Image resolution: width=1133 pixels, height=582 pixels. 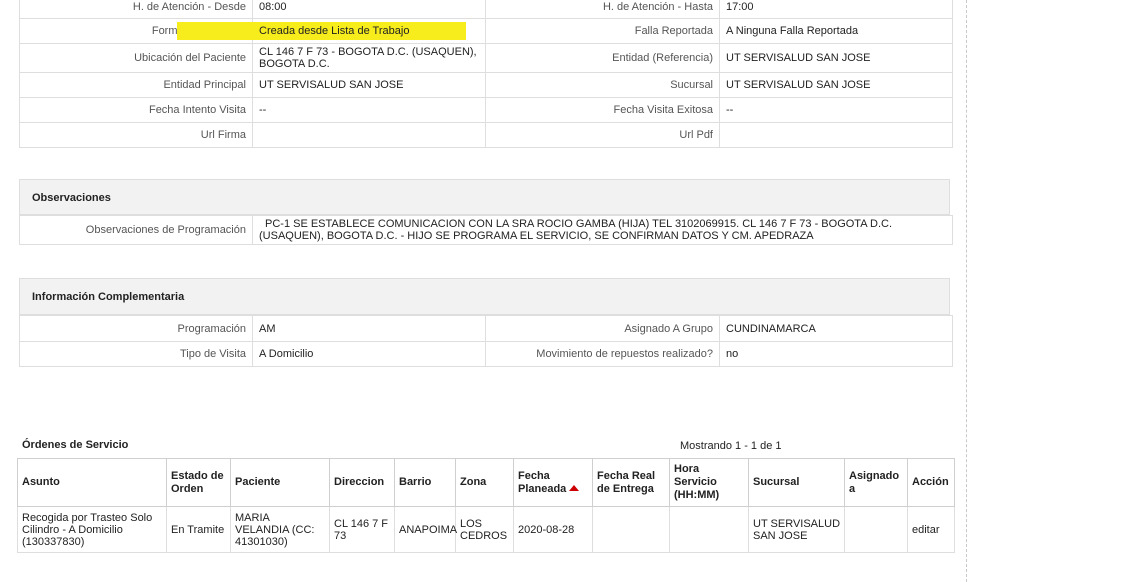 I want to click on cell-fecha-planeada: 2020-08-28, so click(x=553, y=529).